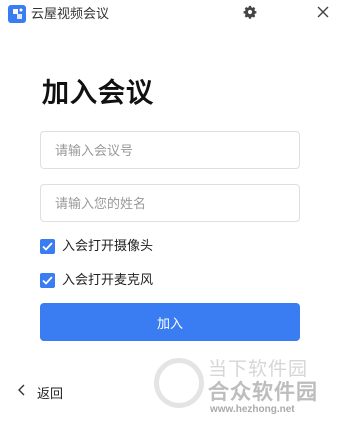 The height and width of the screenshot is (422, 340). What do you see at coordinates (179, 383) in the screenshot?
I see `watermark-logo-icon` at bounding box center [179, 383].